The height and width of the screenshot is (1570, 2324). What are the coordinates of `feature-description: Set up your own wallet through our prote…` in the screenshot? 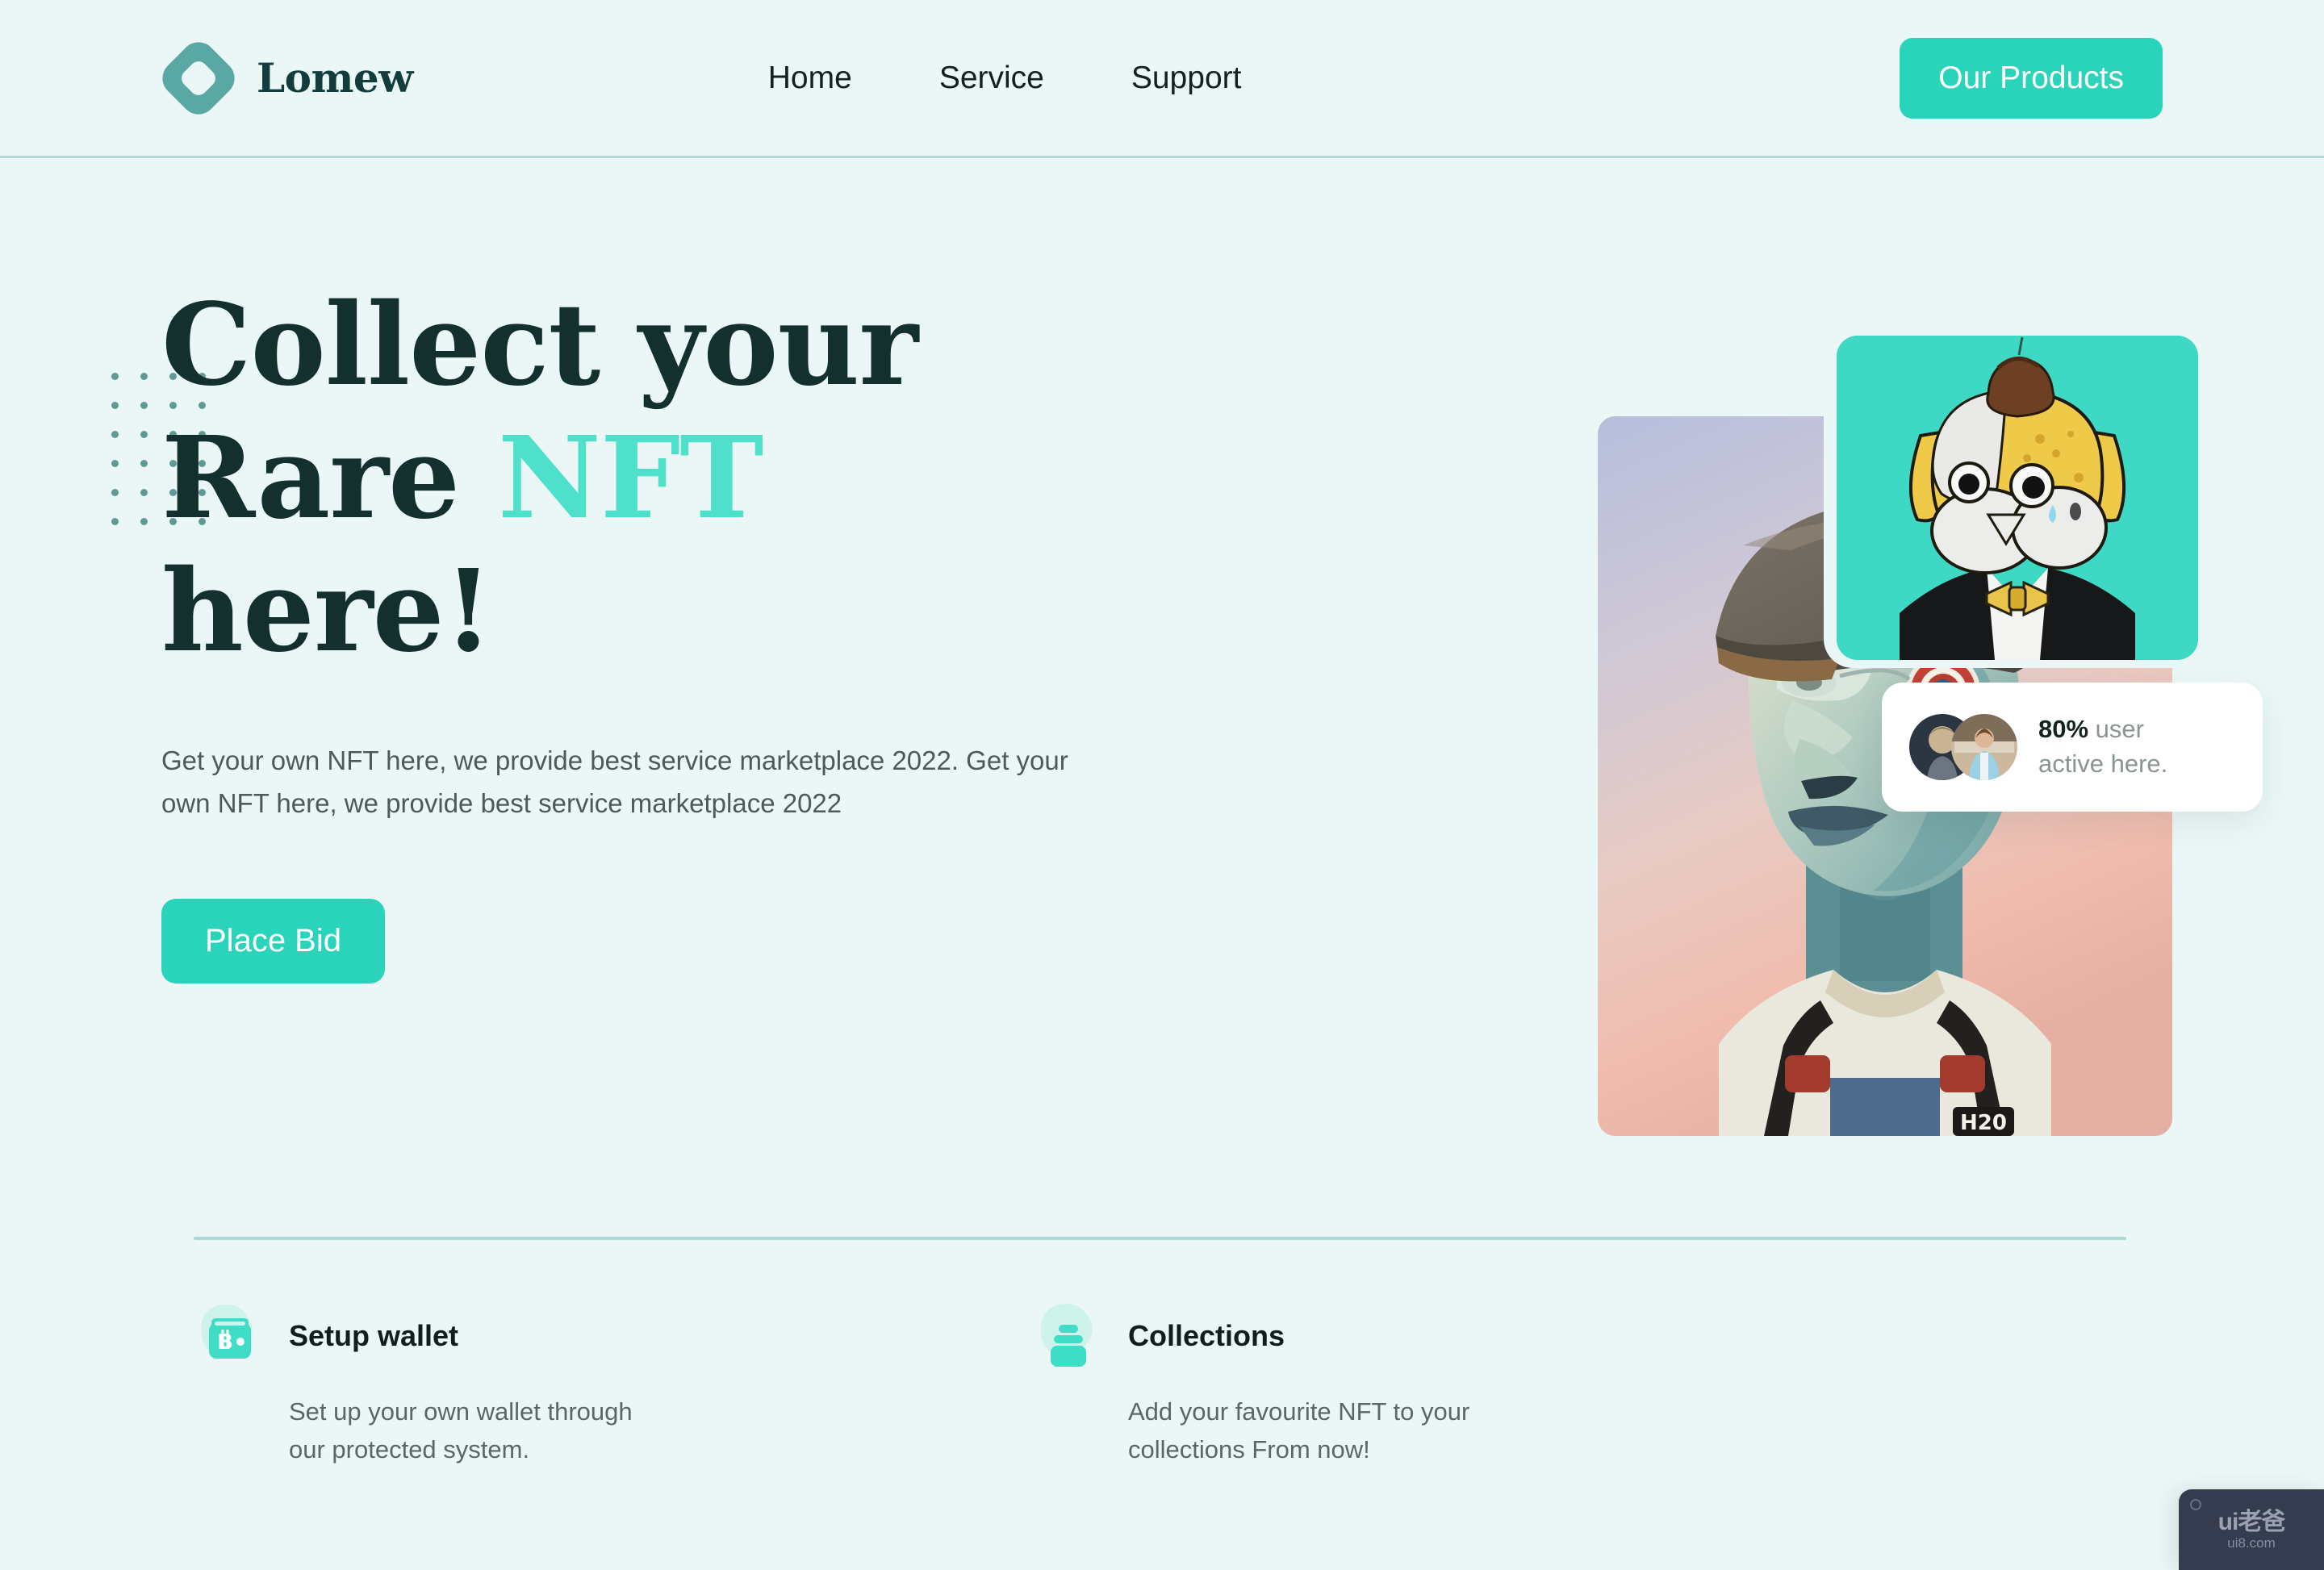 It's located at (461, 1430).